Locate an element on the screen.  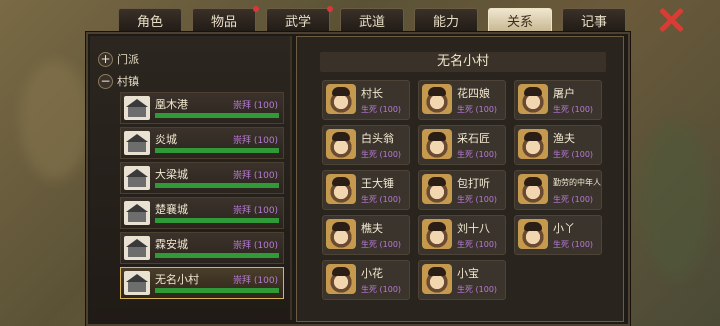
npc-name: 王大锤 is located at coordinates (377, 183).